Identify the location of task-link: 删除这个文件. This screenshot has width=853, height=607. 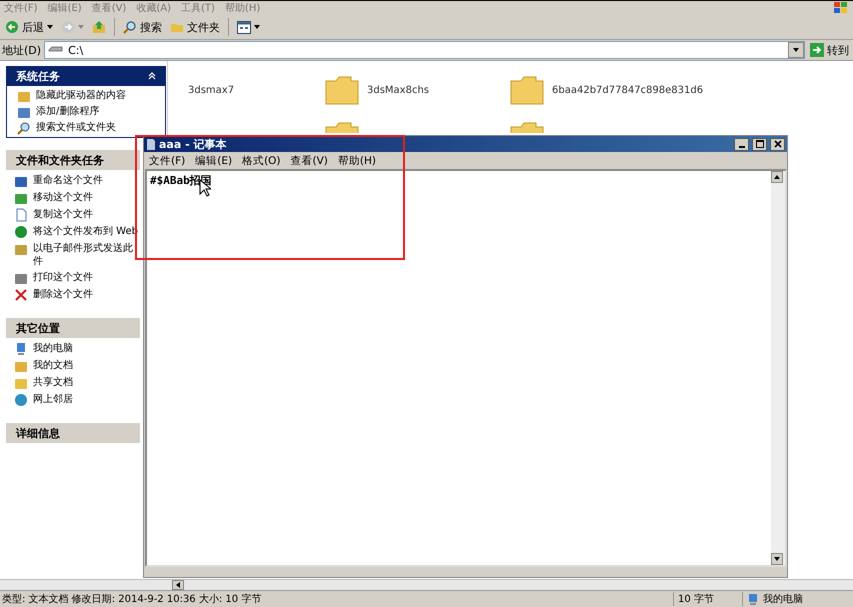
(53, 295).